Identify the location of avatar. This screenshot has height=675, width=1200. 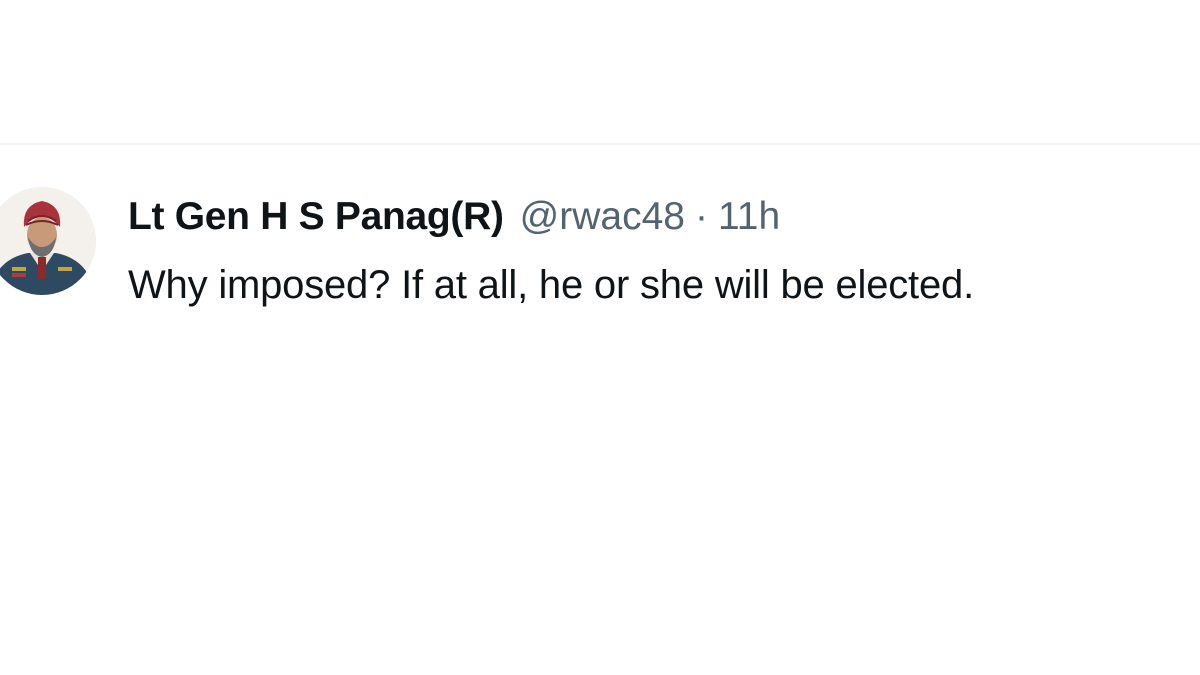
(48, 241).